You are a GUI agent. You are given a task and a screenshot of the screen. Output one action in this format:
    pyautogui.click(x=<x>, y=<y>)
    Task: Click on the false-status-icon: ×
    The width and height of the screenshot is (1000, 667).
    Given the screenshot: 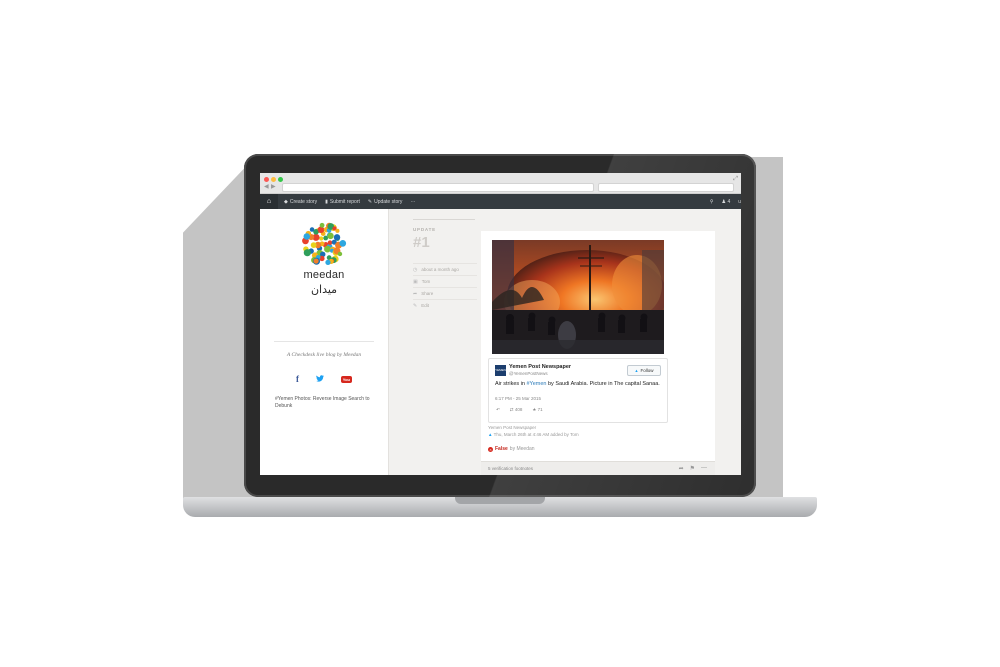 What is the action you would take?
    pyautogui.click(x=490, y=449)
    